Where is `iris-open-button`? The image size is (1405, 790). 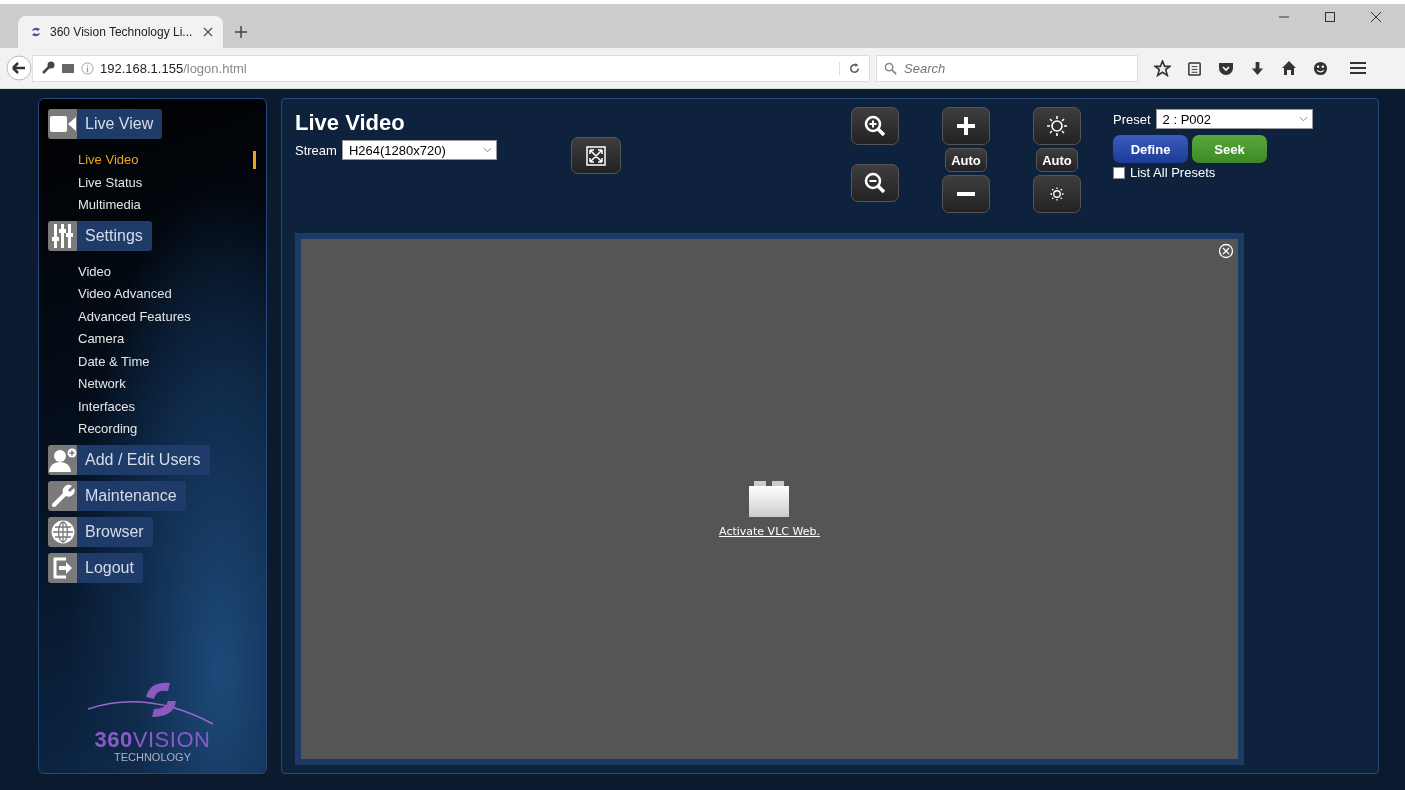
iris-open-button is located at coordinates (1057, 126).